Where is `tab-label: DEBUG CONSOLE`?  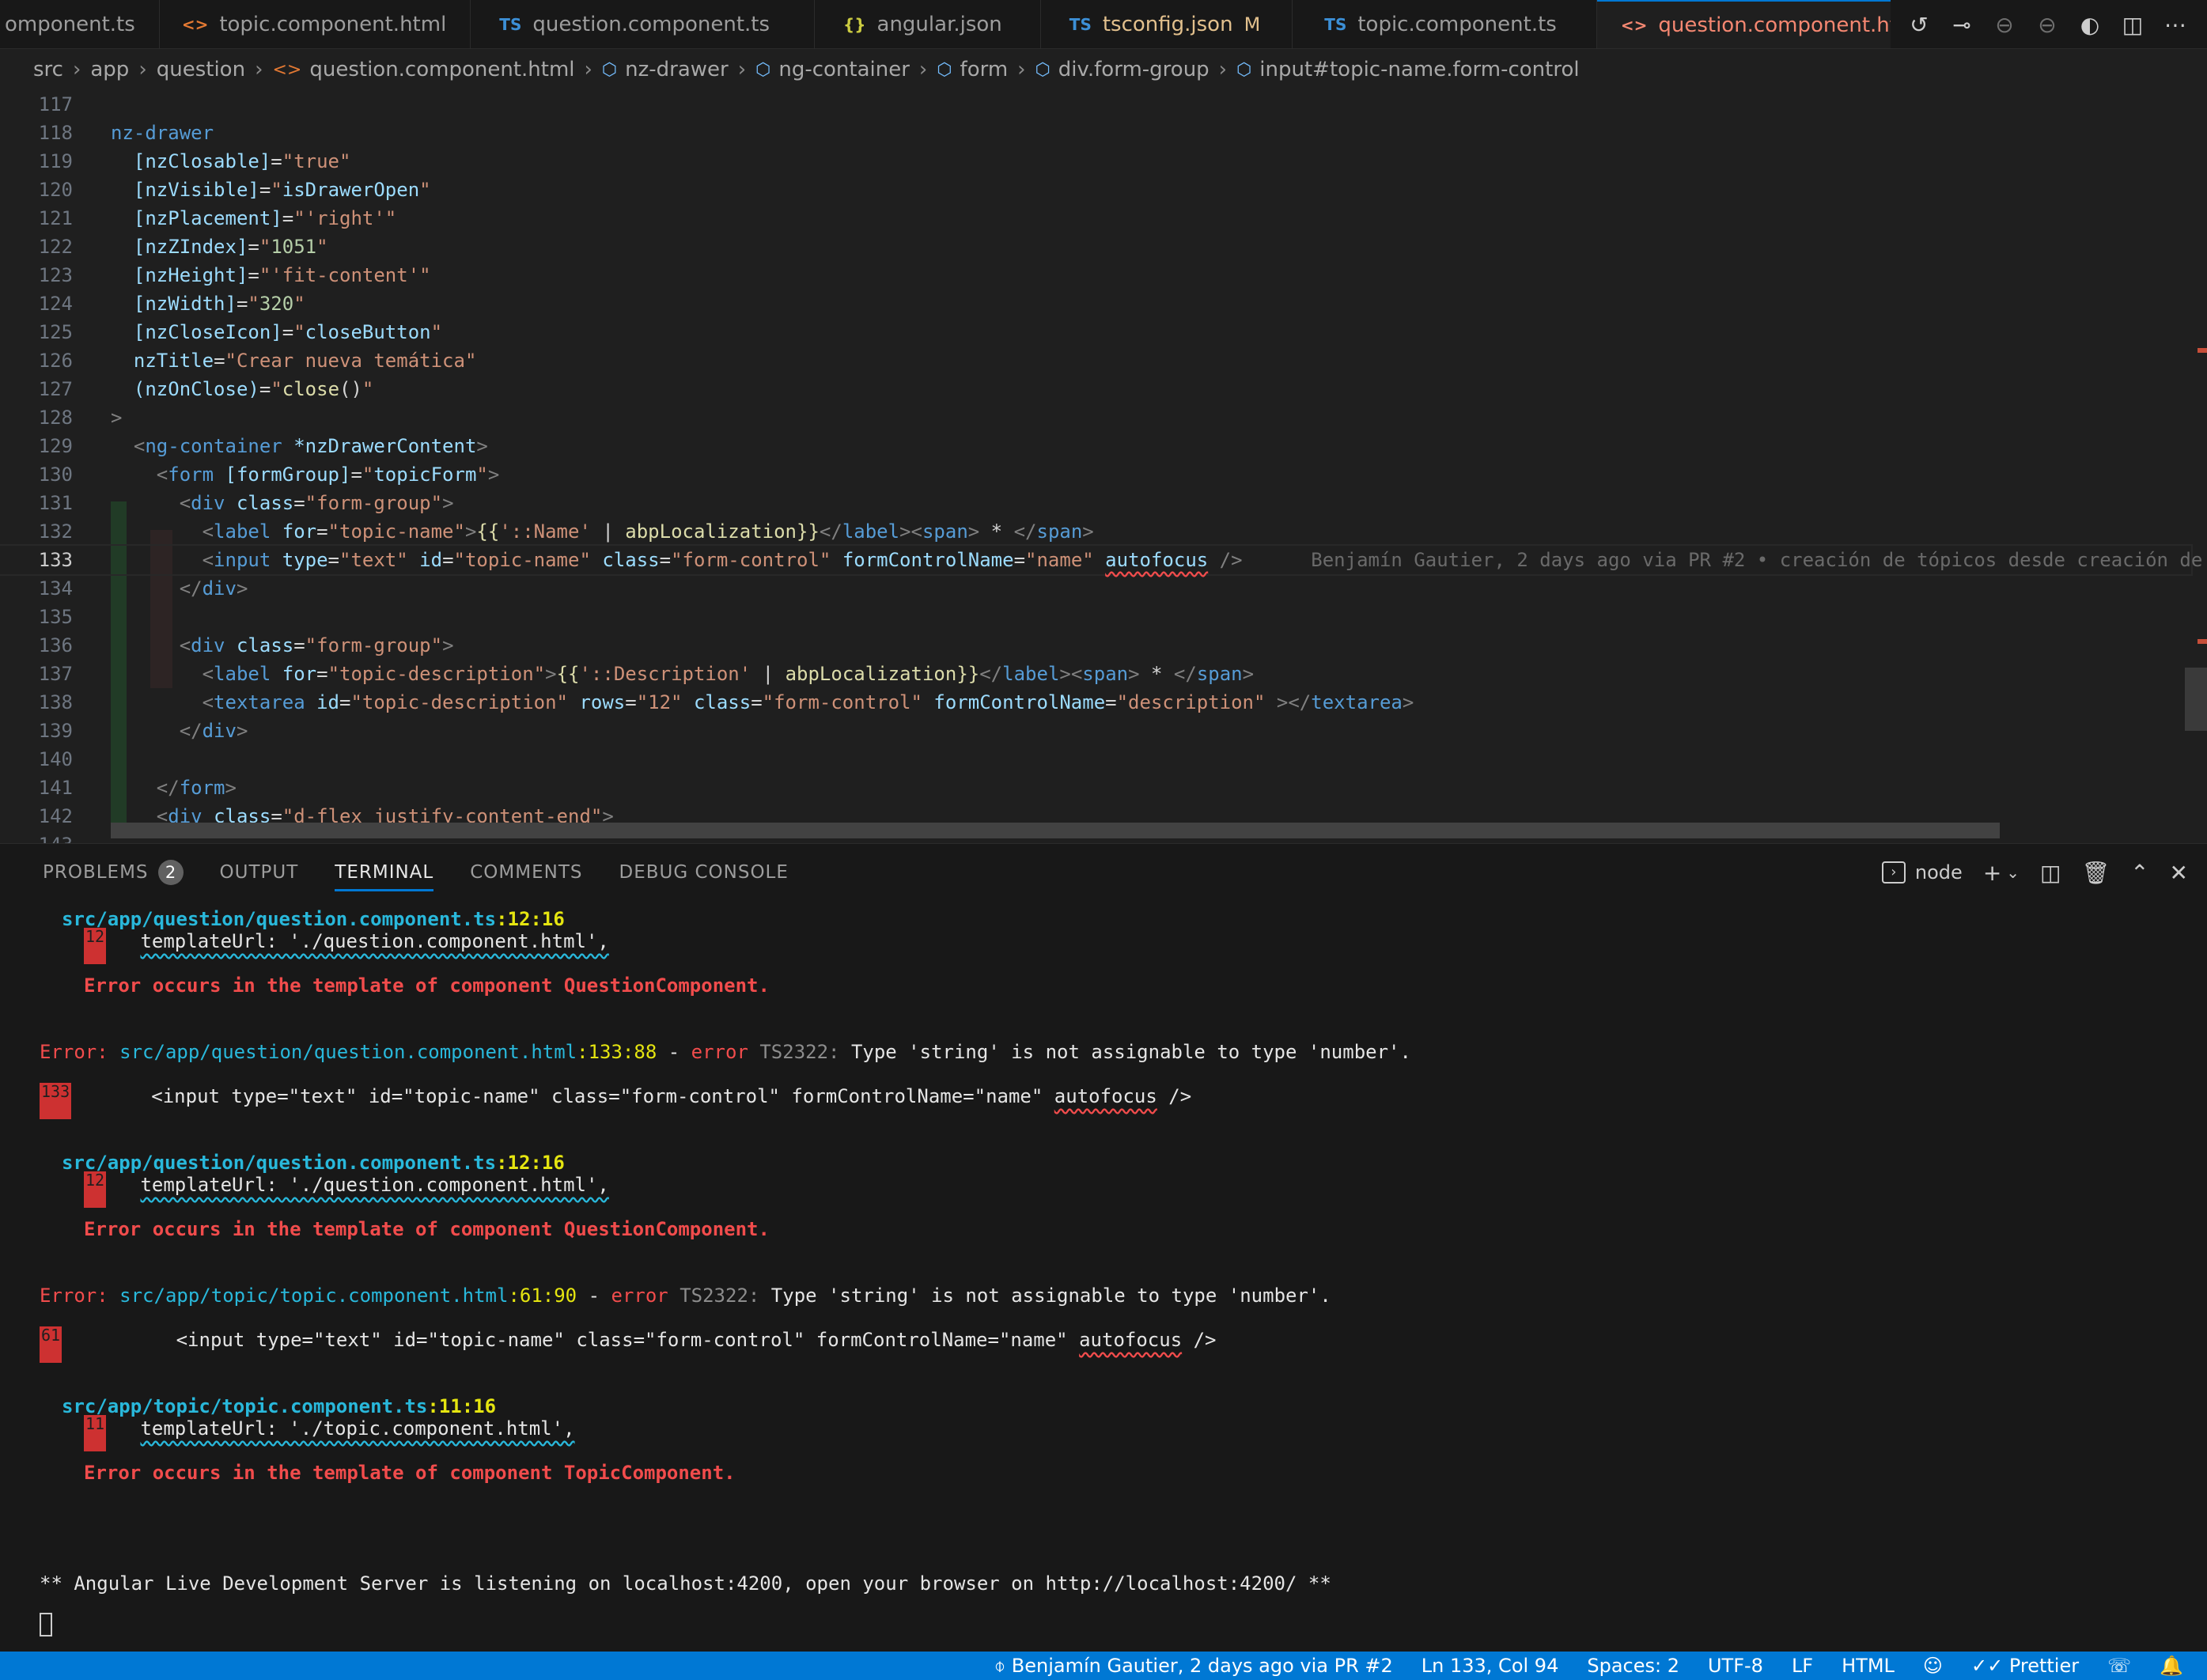 tab-label: DEBUG CONSOLE is located at coordinates (704, 873).